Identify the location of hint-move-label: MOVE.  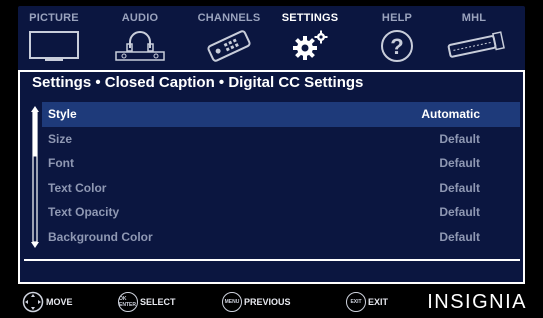
(59, 302).